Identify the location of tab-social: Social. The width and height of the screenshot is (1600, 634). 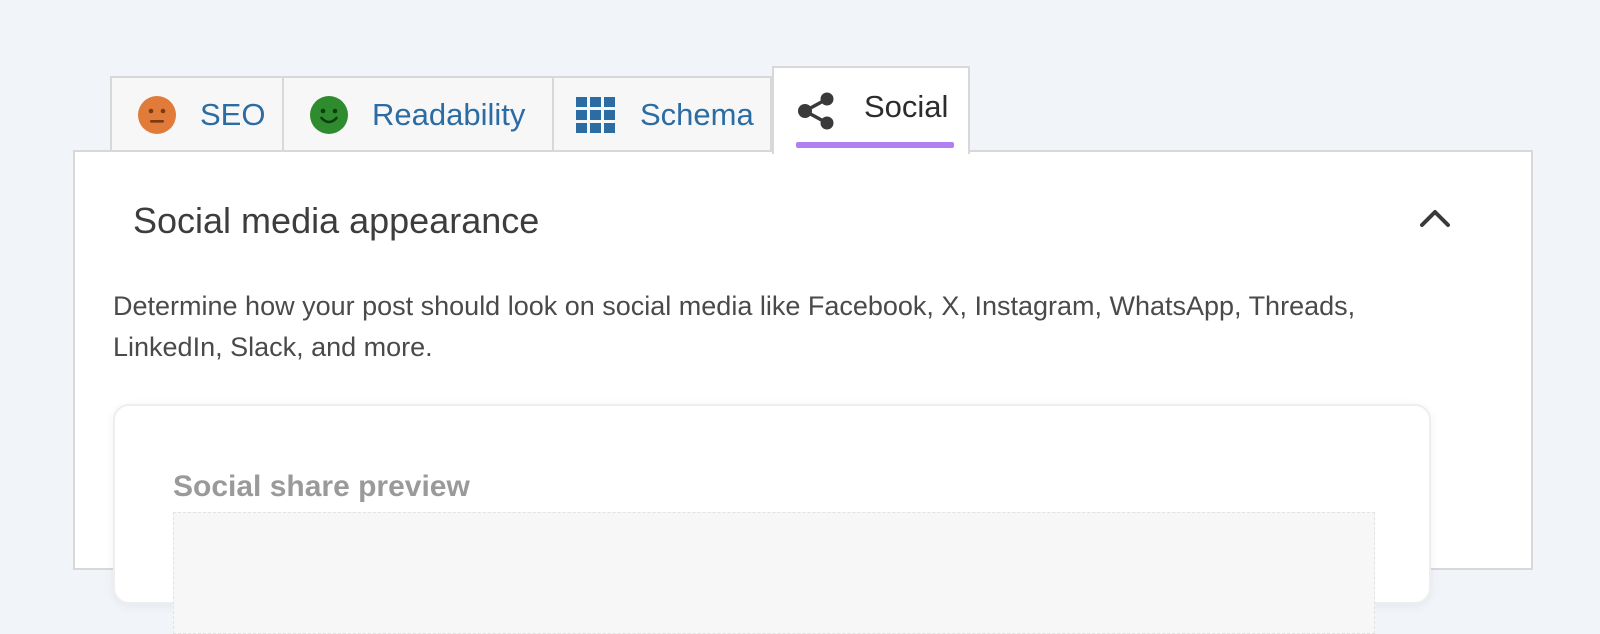
(871, 110).